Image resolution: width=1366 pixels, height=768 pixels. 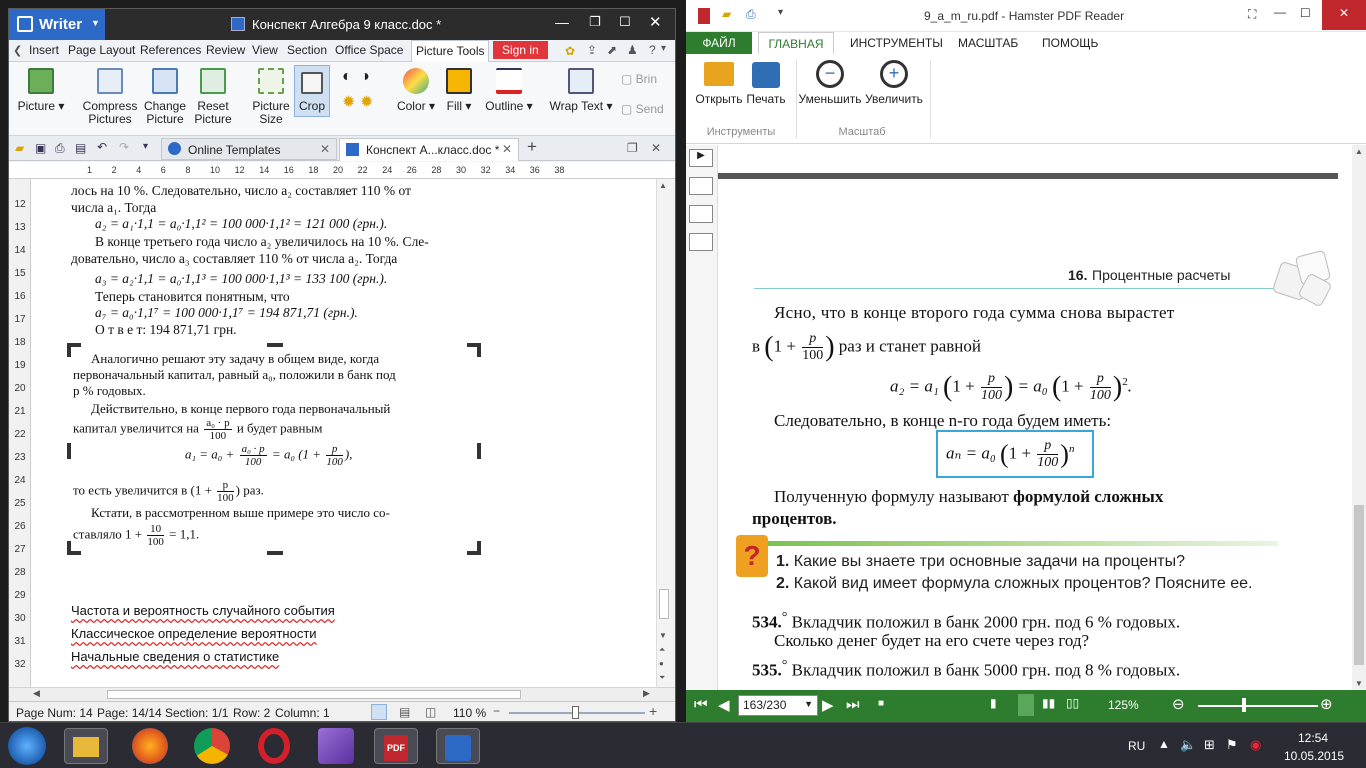 I want to click on zoom-out-icon: ⊖, so click(x=1178, y=704).